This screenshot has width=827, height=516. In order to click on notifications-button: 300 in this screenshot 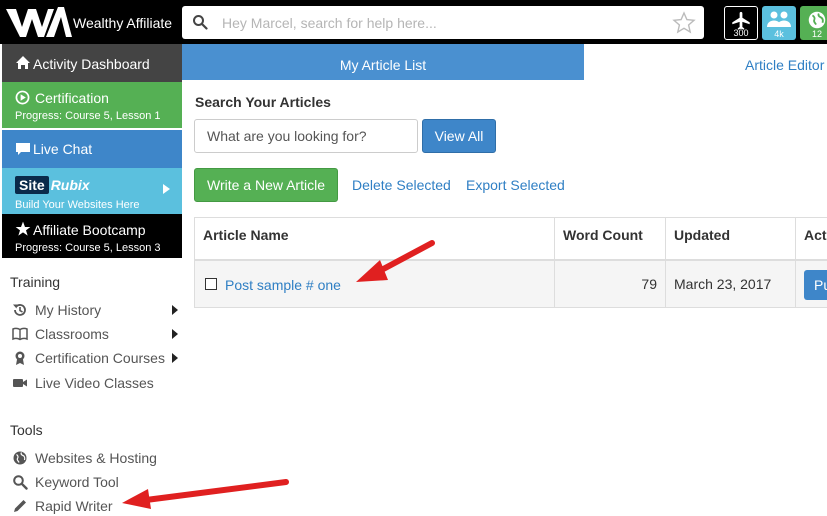, I will do `click(741, 23)`.